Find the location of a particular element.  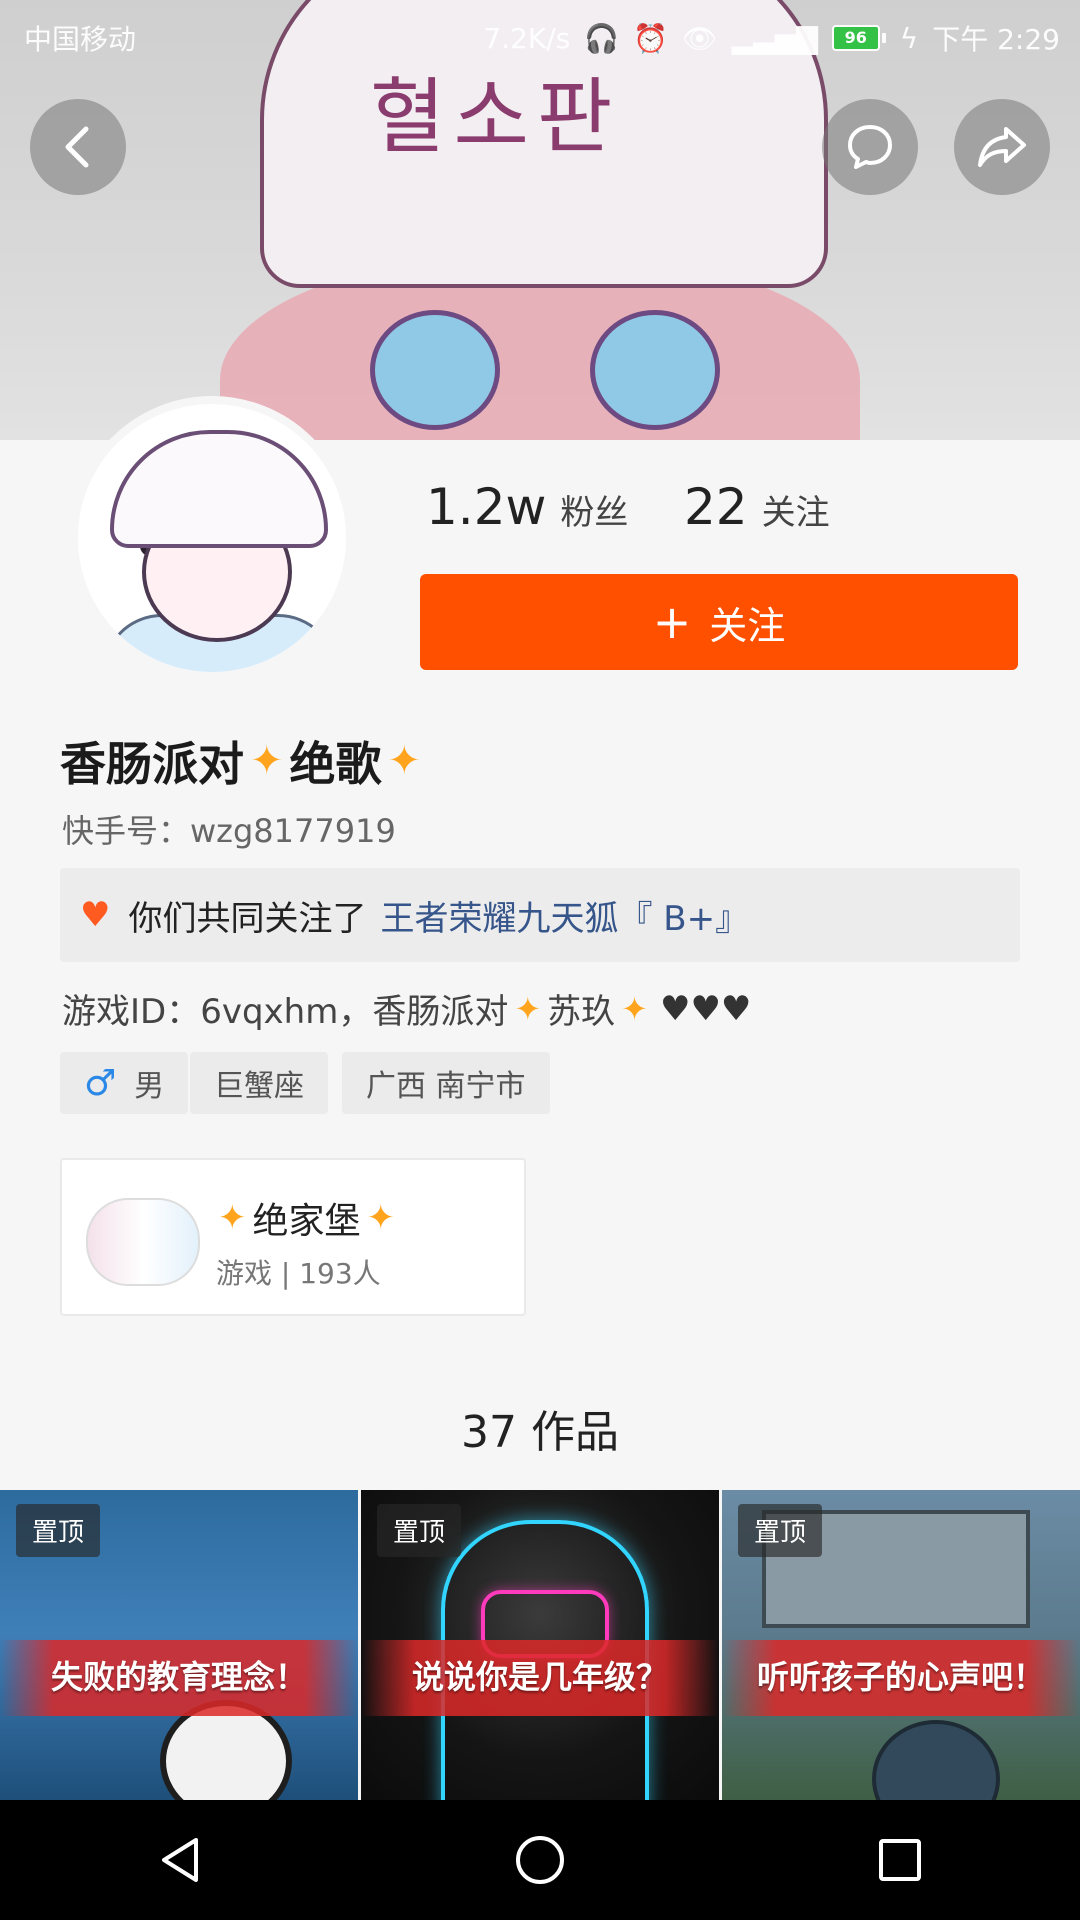

chat-bubble-icon is located at coordinates (870, 147).